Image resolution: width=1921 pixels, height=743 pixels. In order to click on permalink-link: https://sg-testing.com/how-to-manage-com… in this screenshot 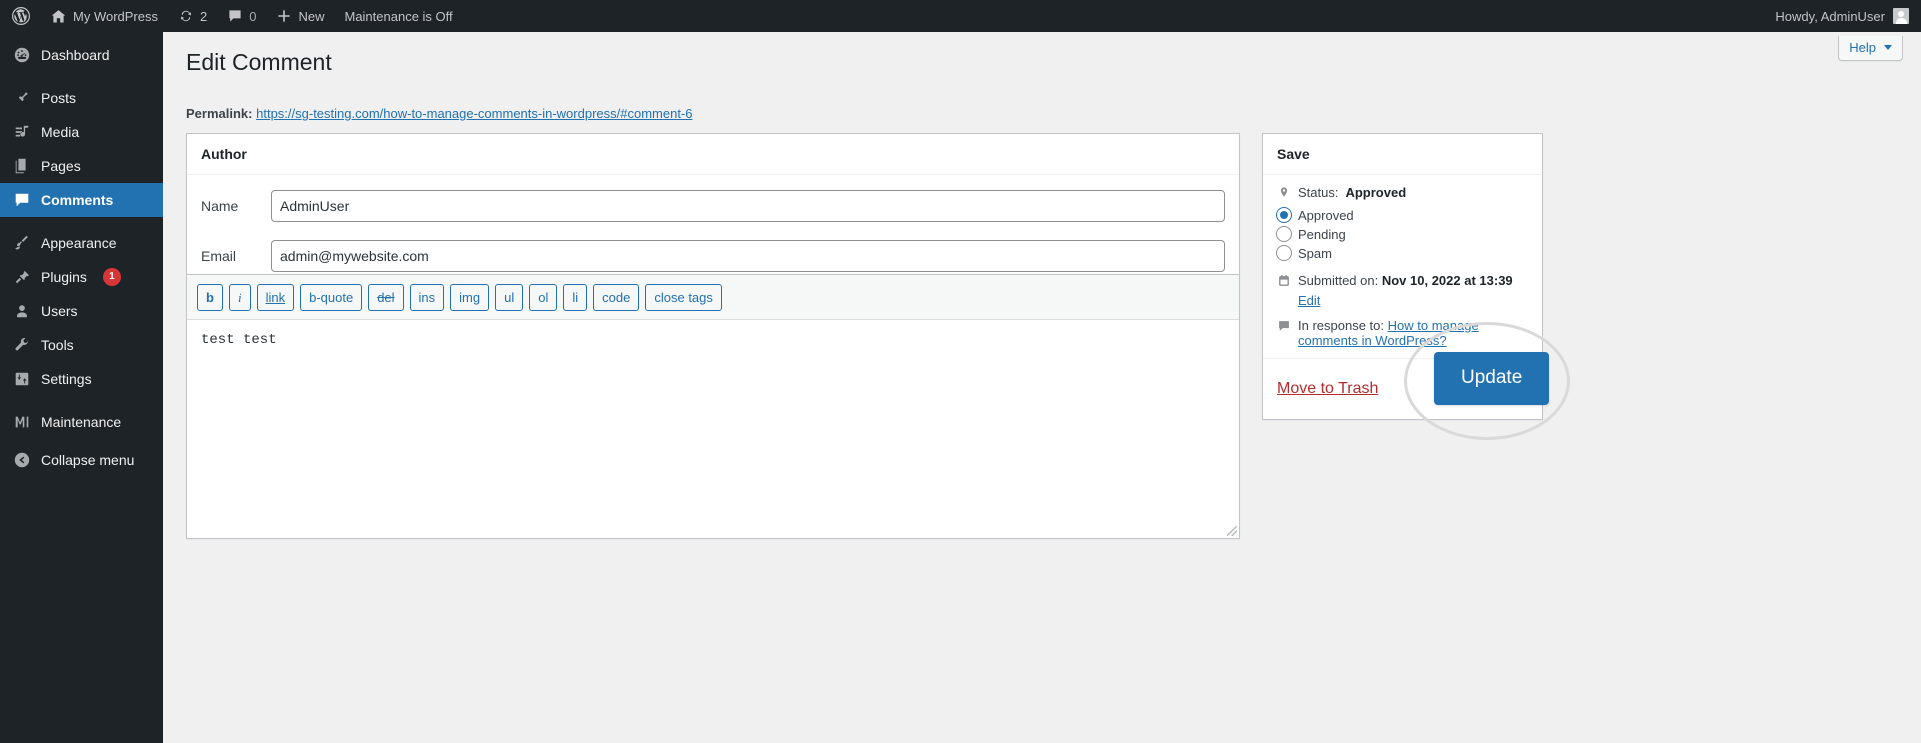, I will do `click(474, 113)`.